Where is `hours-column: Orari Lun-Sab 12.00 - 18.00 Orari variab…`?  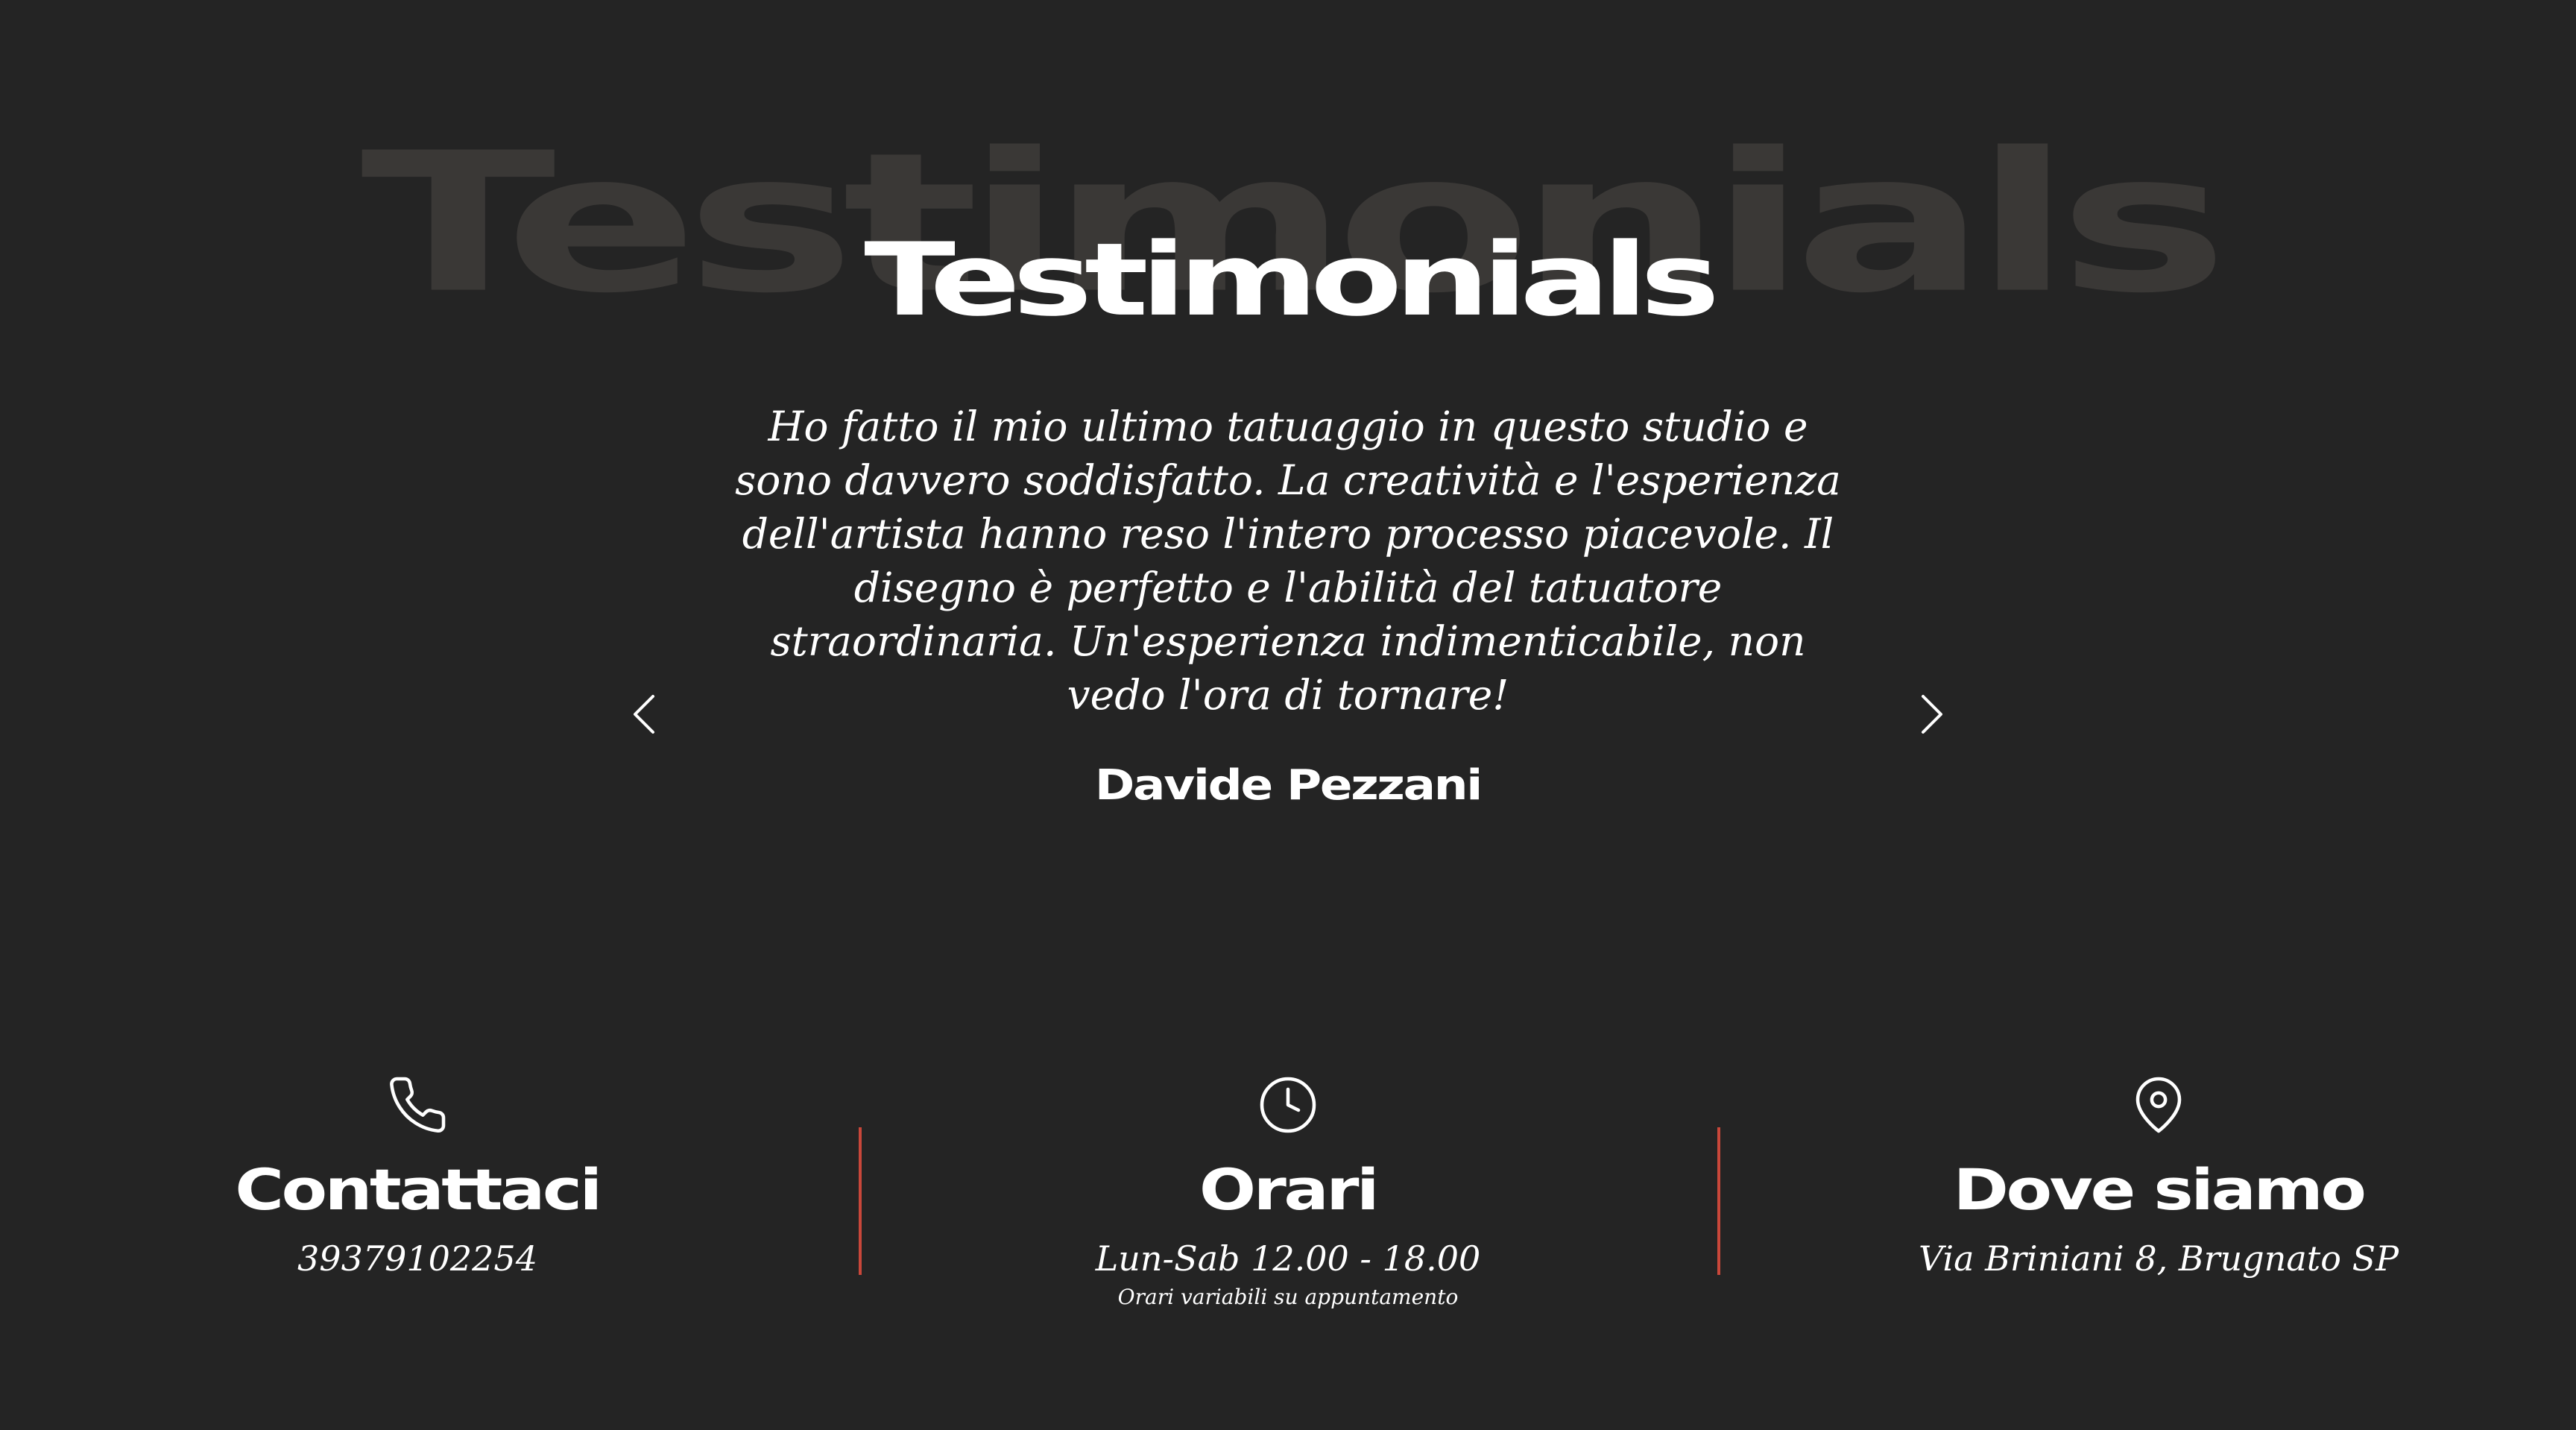 hours-column: Orari Lun-Sab 12.00 - 18.00 Orari variab… is located at coordinates (1288, 1192).